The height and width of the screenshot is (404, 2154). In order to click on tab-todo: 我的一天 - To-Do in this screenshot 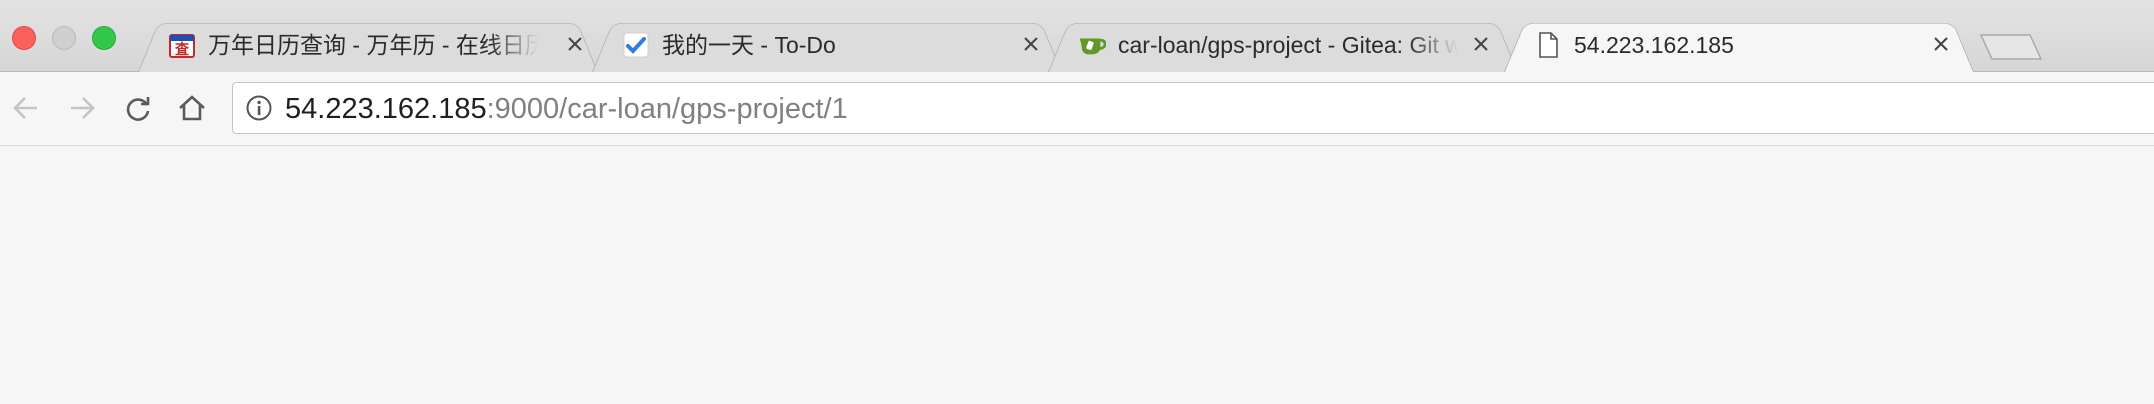, I will do `click(827, 44)`.